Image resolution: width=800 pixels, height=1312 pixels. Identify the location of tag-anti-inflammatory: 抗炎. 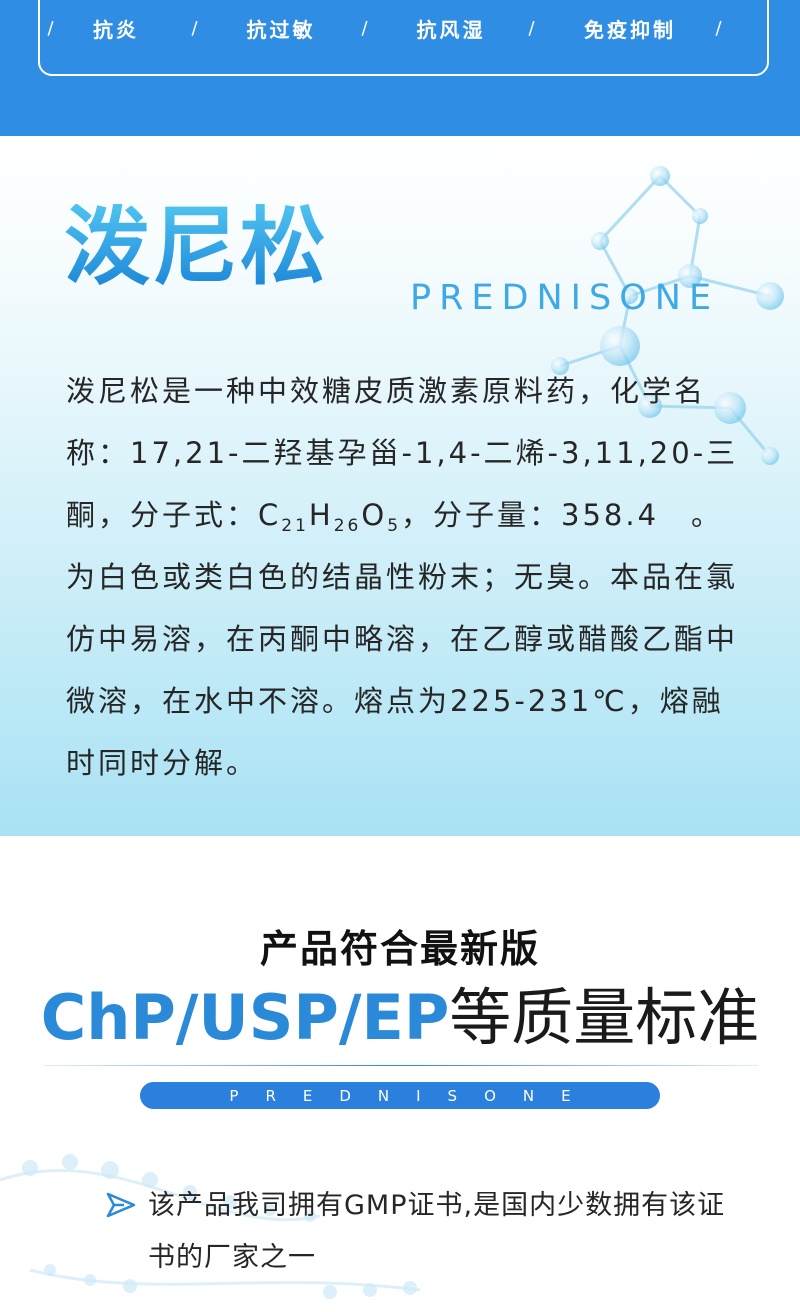
(116, 29).